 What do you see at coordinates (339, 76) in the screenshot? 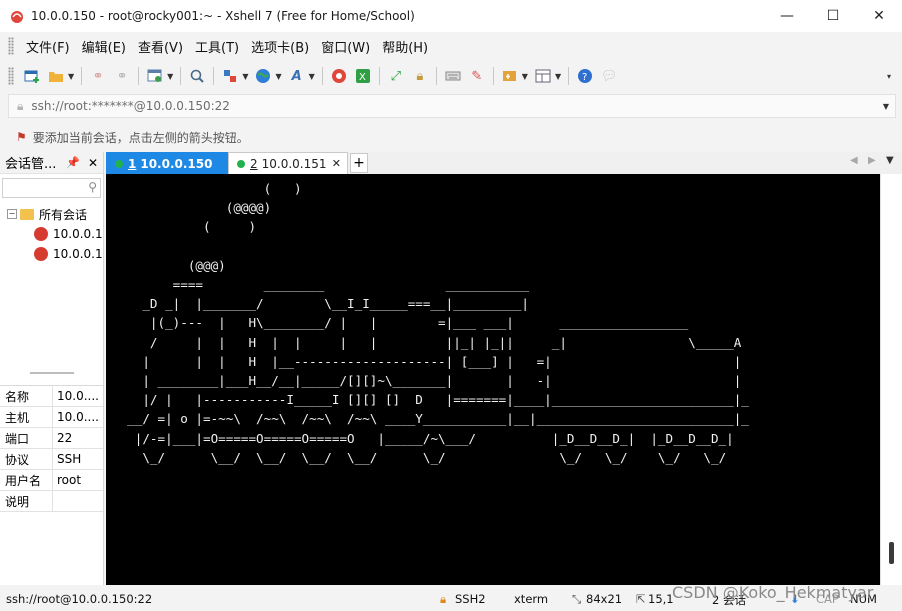
I see `xftp-icon` at bounding box center [339, 76].